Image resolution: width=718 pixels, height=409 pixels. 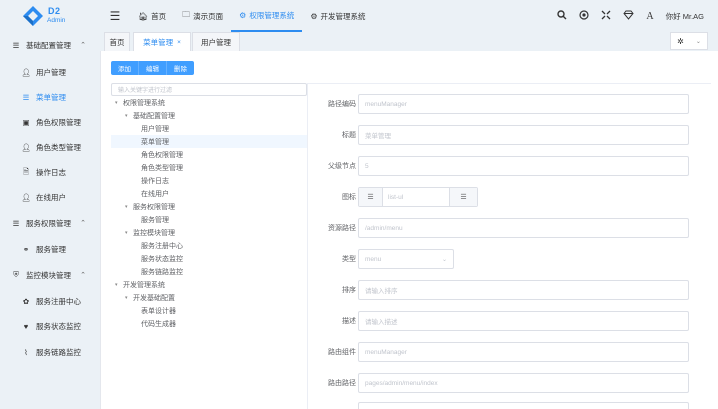 I want to click on top-nav-permission-system: ⚙ 权限管理系统, so click(x=267, y=16).